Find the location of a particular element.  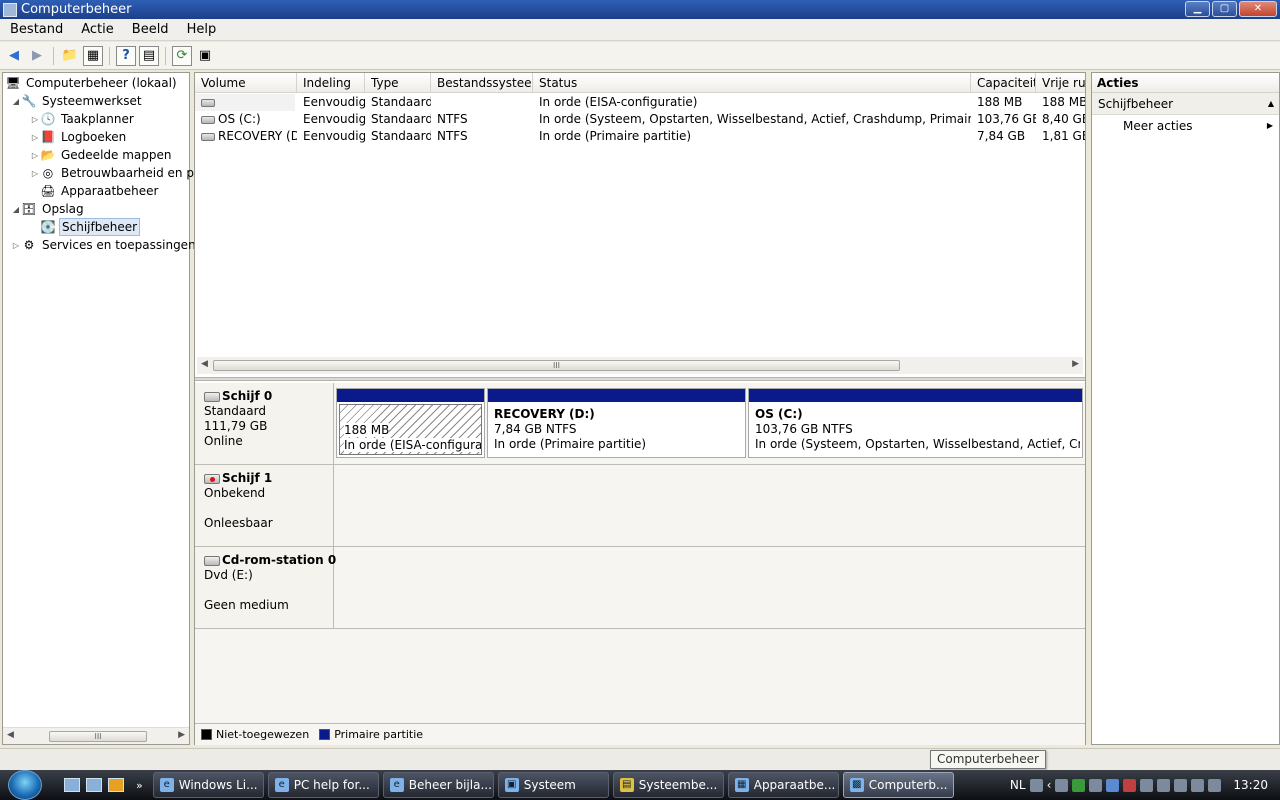

quick-launch-more: » is located at coordinates (139, 785).